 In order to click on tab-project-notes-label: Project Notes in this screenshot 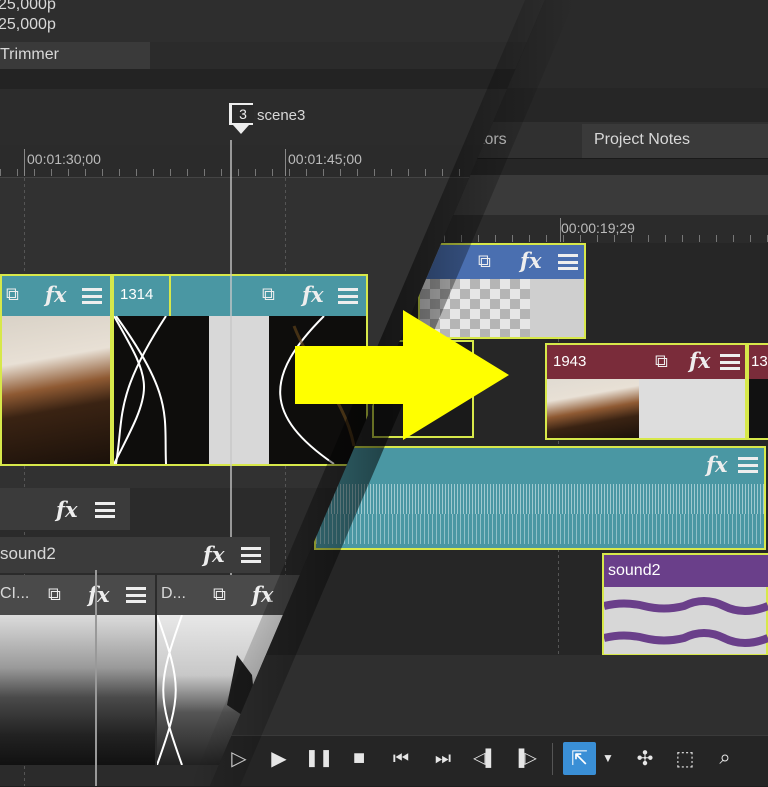, I will do `click(642, 139)`.